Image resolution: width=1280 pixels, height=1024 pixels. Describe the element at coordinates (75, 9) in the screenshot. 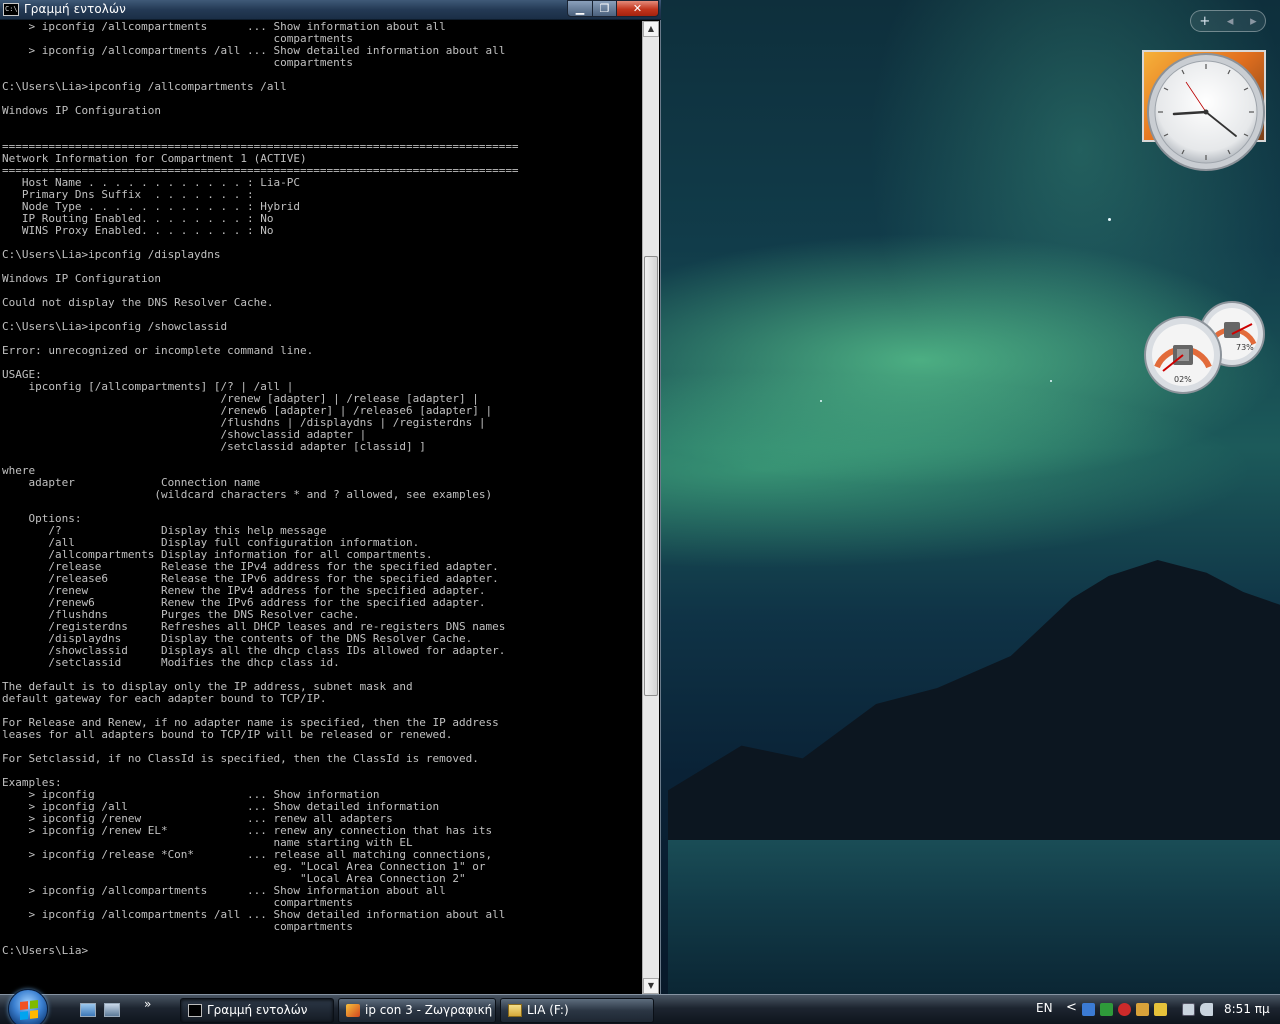

I see `window-title: Γραμμή εντολών` at that location.